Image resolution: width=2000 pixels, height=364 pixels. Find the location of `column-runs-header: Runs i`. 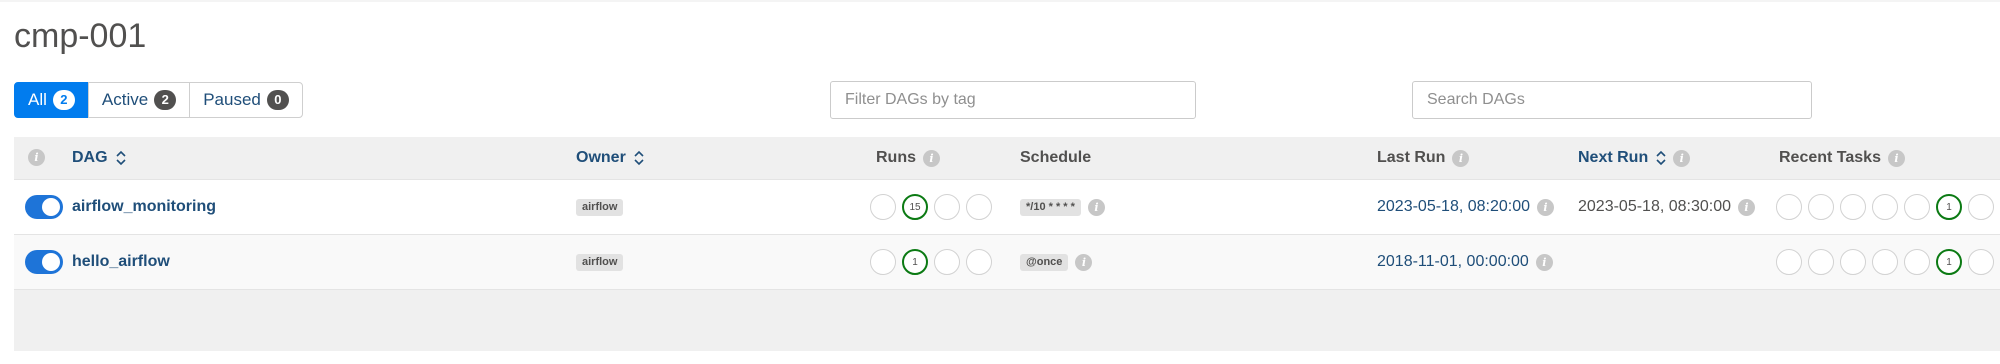

column-runs-header: Runs i is located at coordinates (908, 158).